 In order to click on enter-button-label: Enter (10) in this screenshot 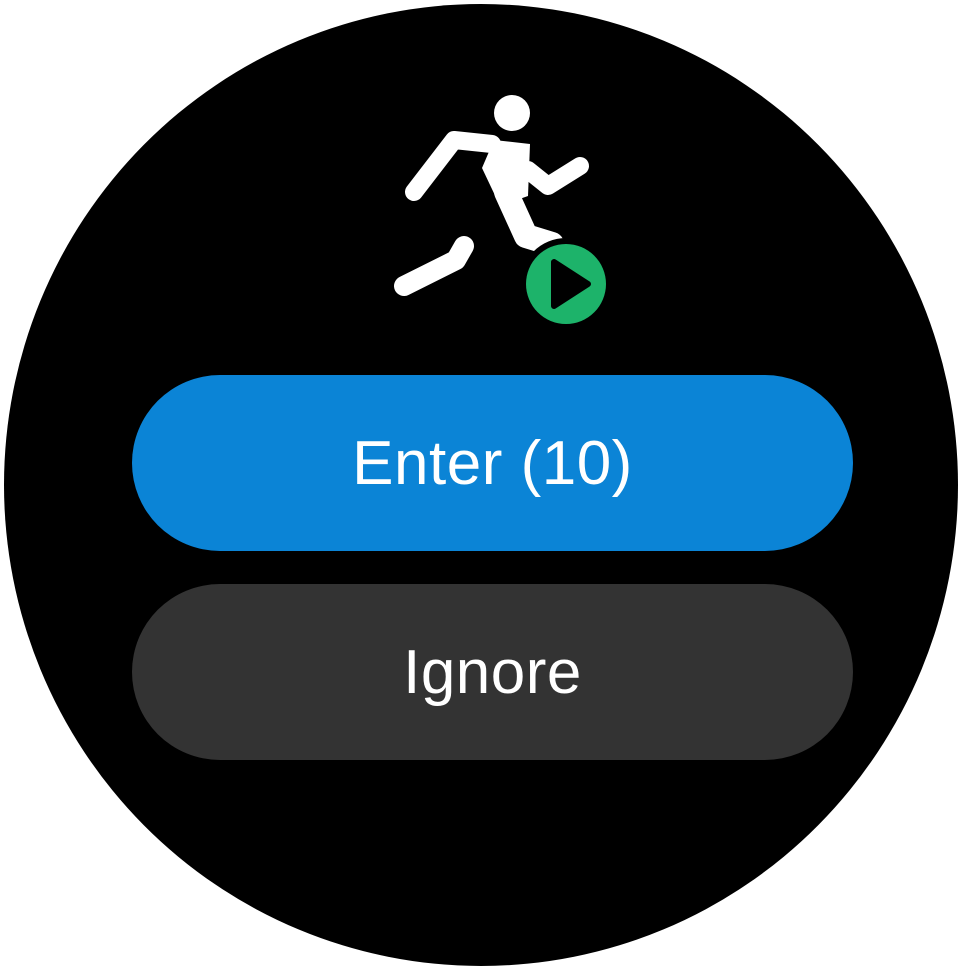, I will do `click(492, 463)`.